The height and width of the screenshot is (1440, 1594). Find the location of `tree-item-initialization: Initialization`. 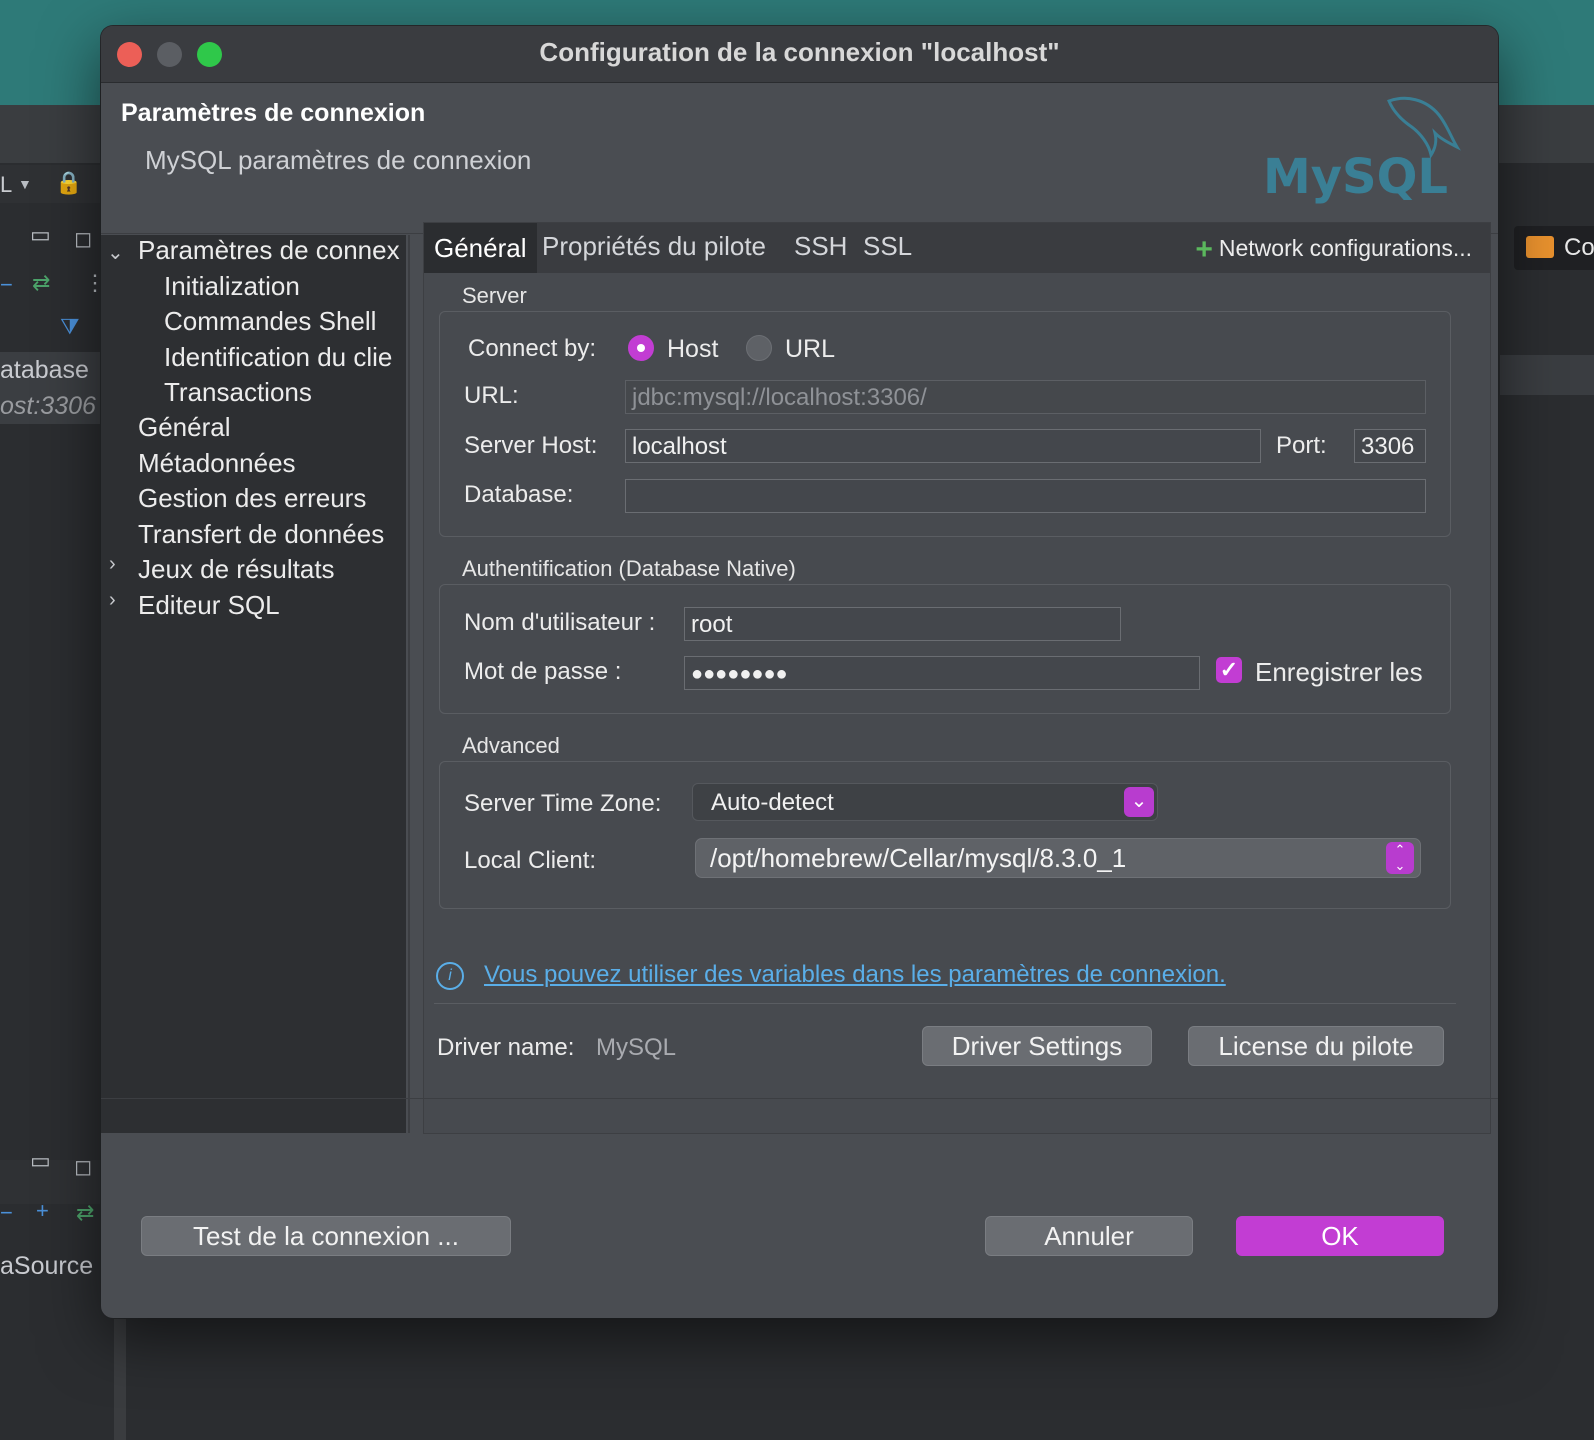

tree-item-initialization: Initialization is located at coordinates (232, 286).